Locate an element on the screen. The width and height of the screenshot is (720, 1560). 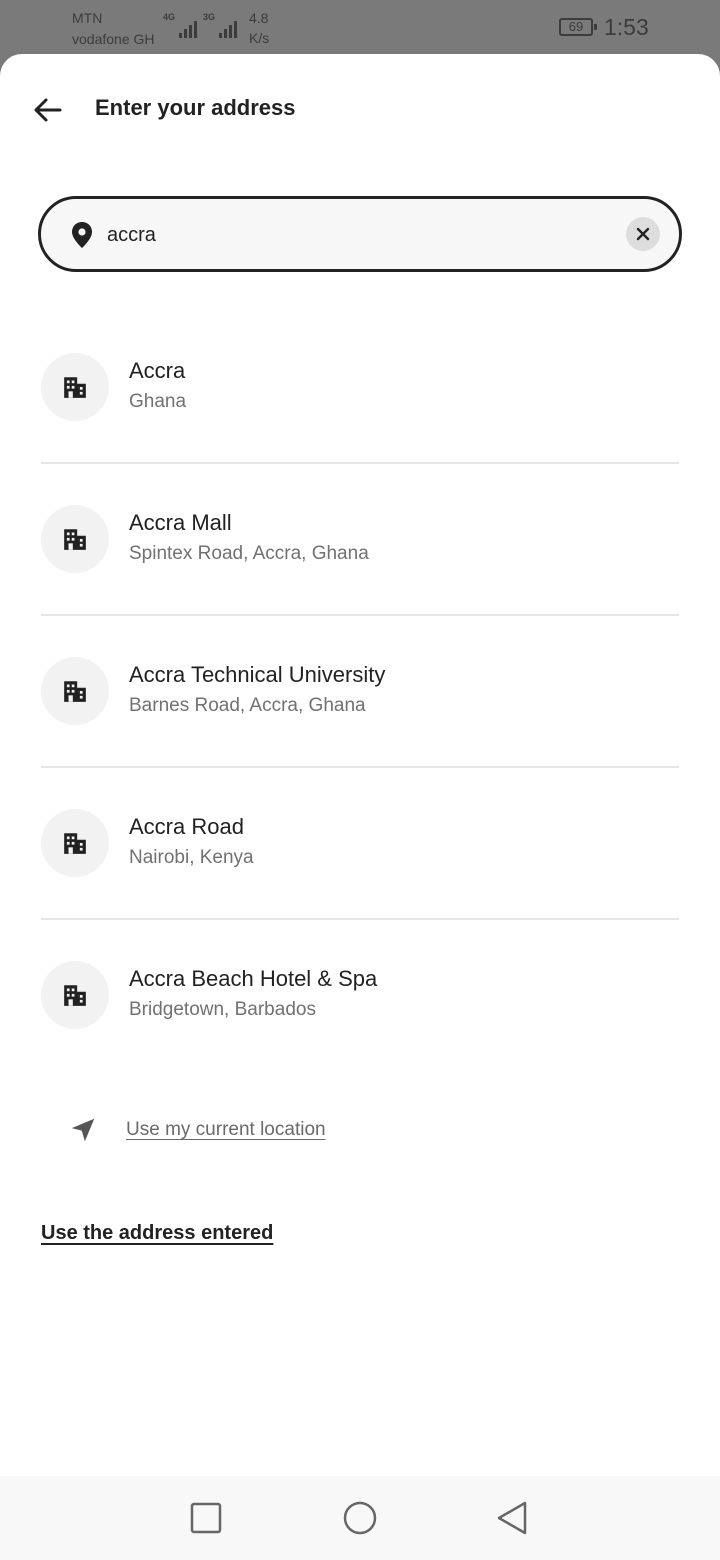
result-detail: Barnes Road, Accra, Ghana is located at coordinates (247, 705).